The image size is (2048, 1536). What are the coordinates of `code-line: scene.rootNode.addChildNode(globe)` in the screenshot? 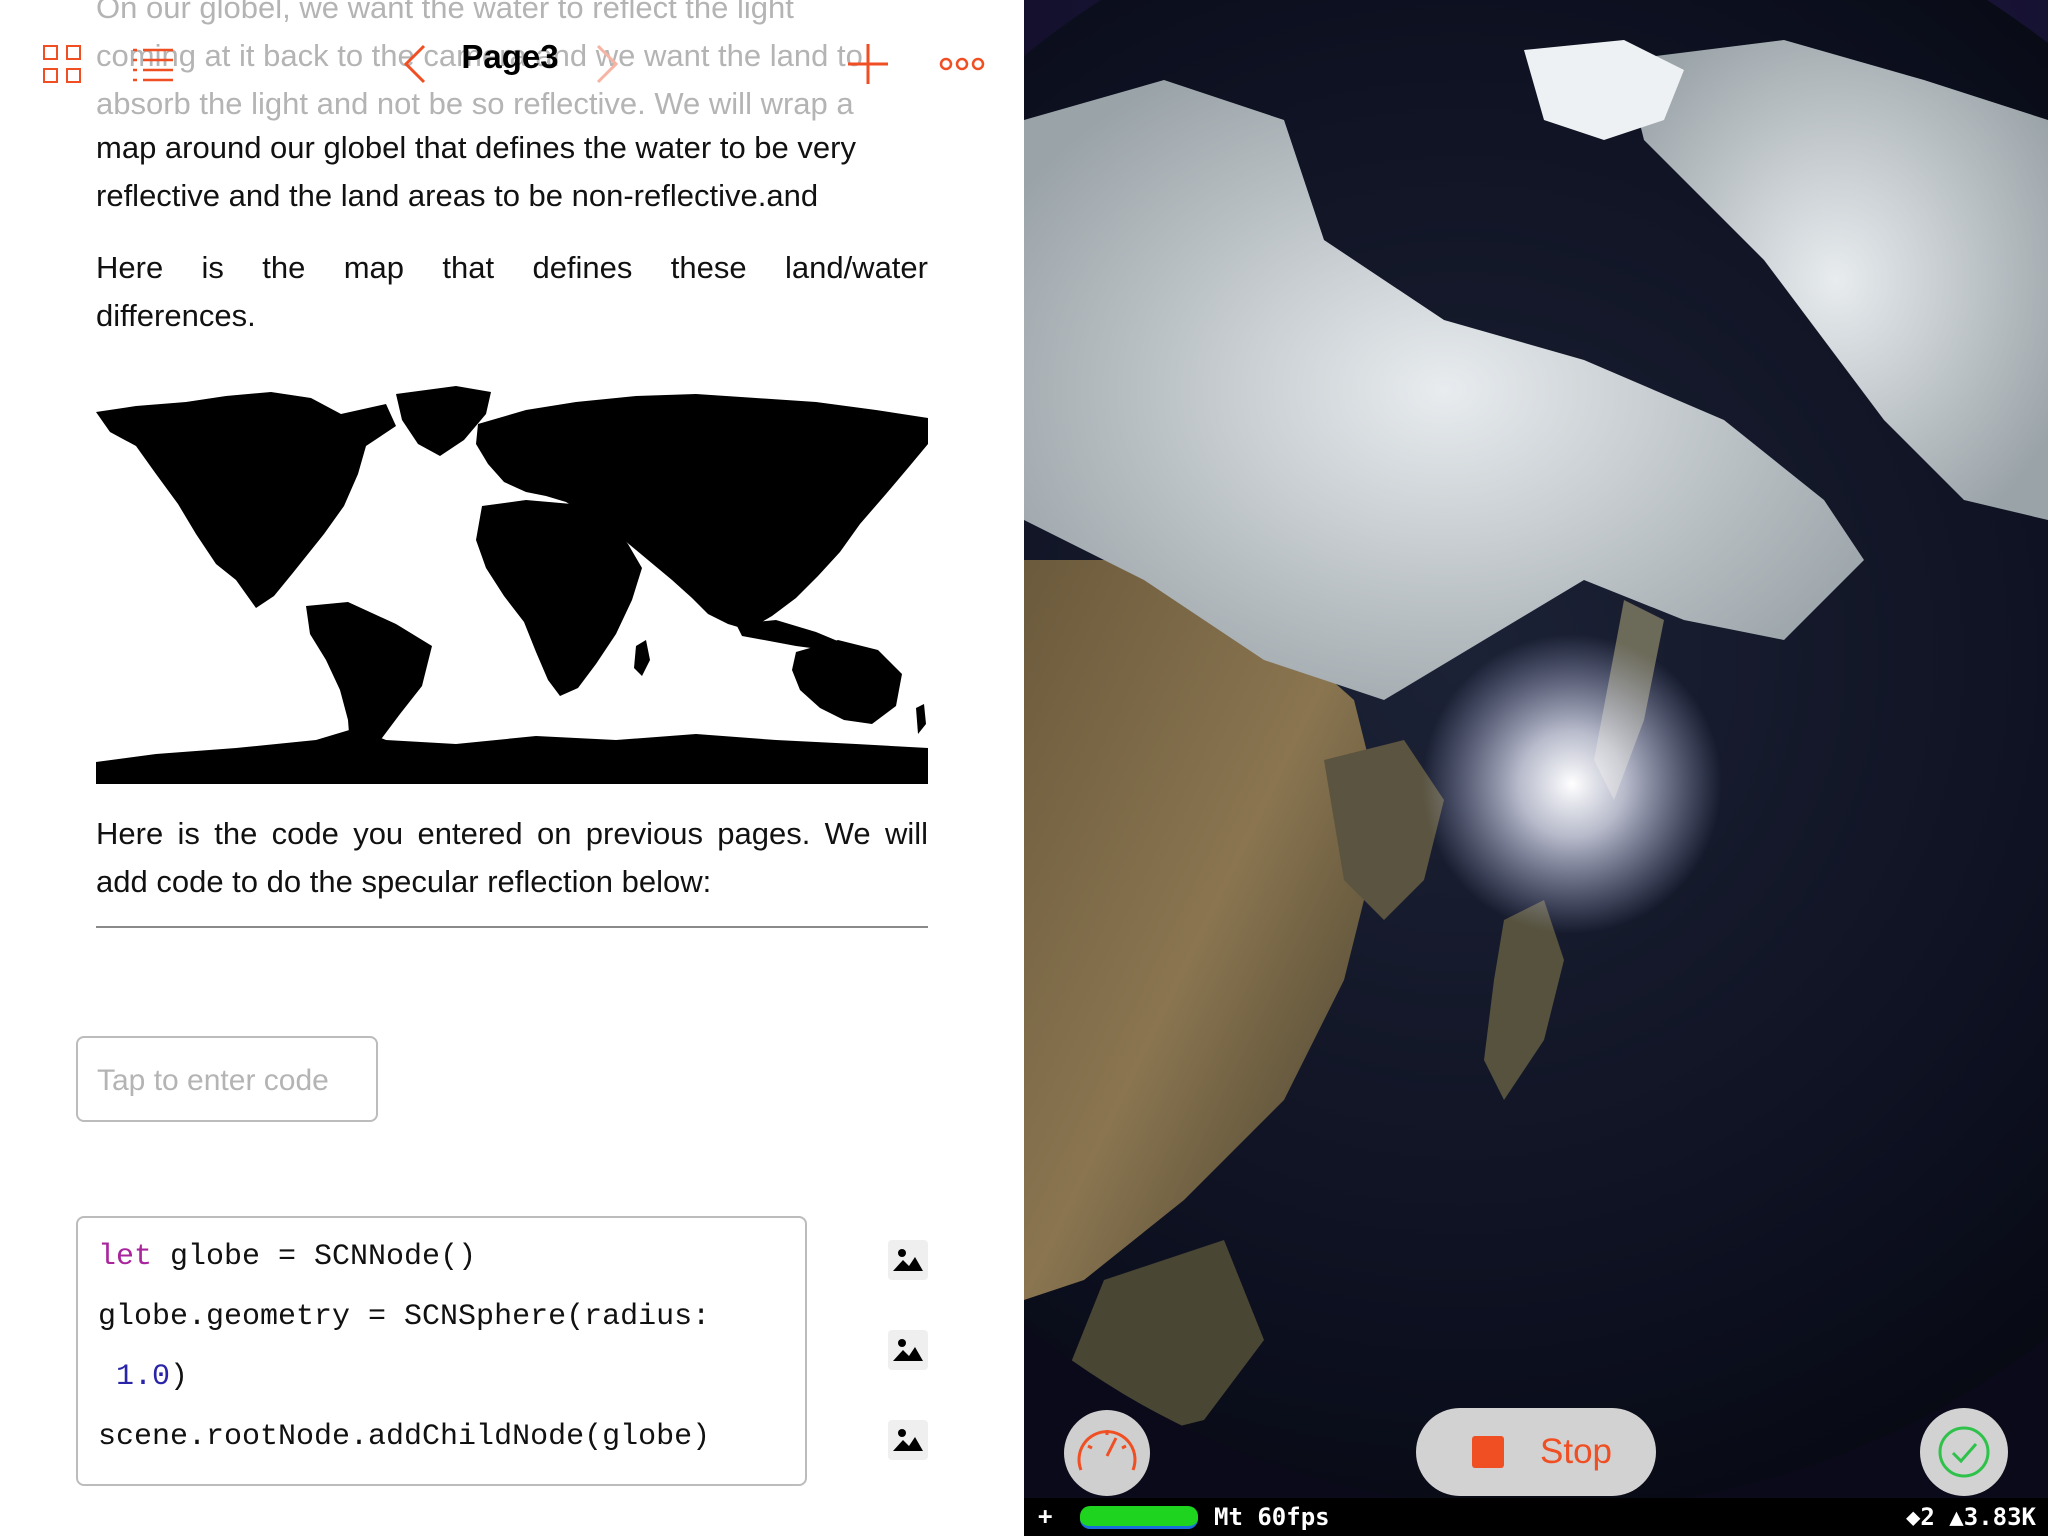 It's located at (404, 1437).